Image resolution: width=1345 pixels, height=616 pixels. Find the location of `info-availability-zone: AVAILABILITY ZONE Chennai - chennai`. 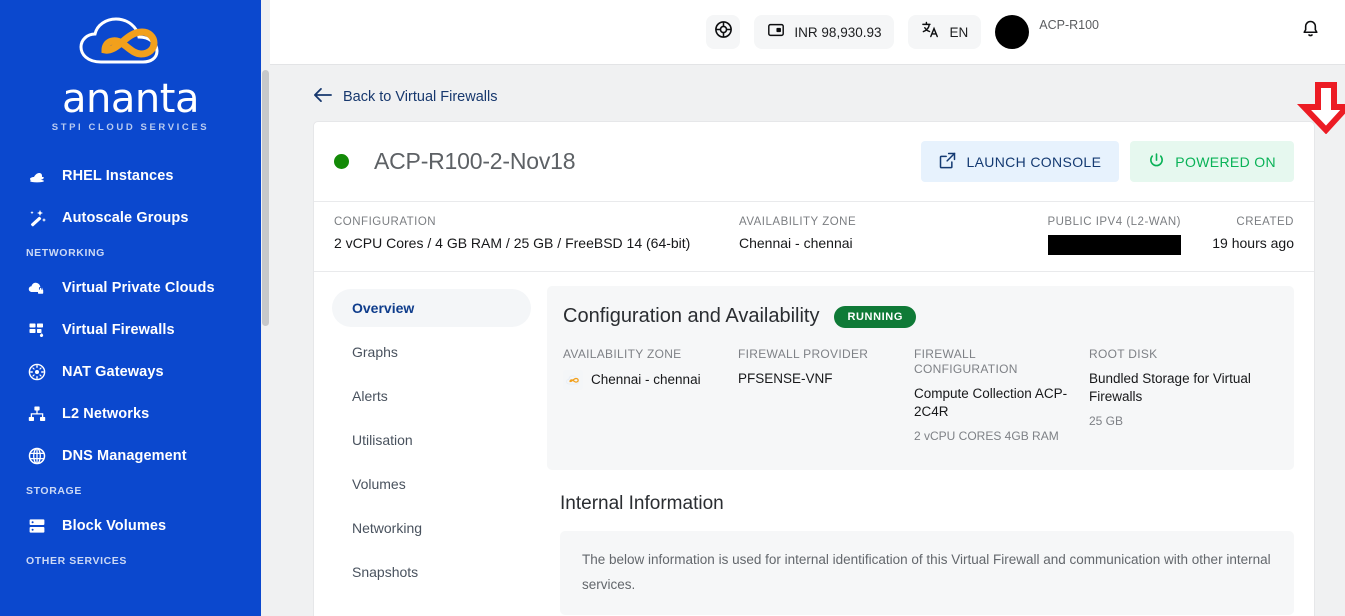

info-availability-zone: AVAILABILITY ZONE Chennai - chennai is located at coordinates (865, 235).